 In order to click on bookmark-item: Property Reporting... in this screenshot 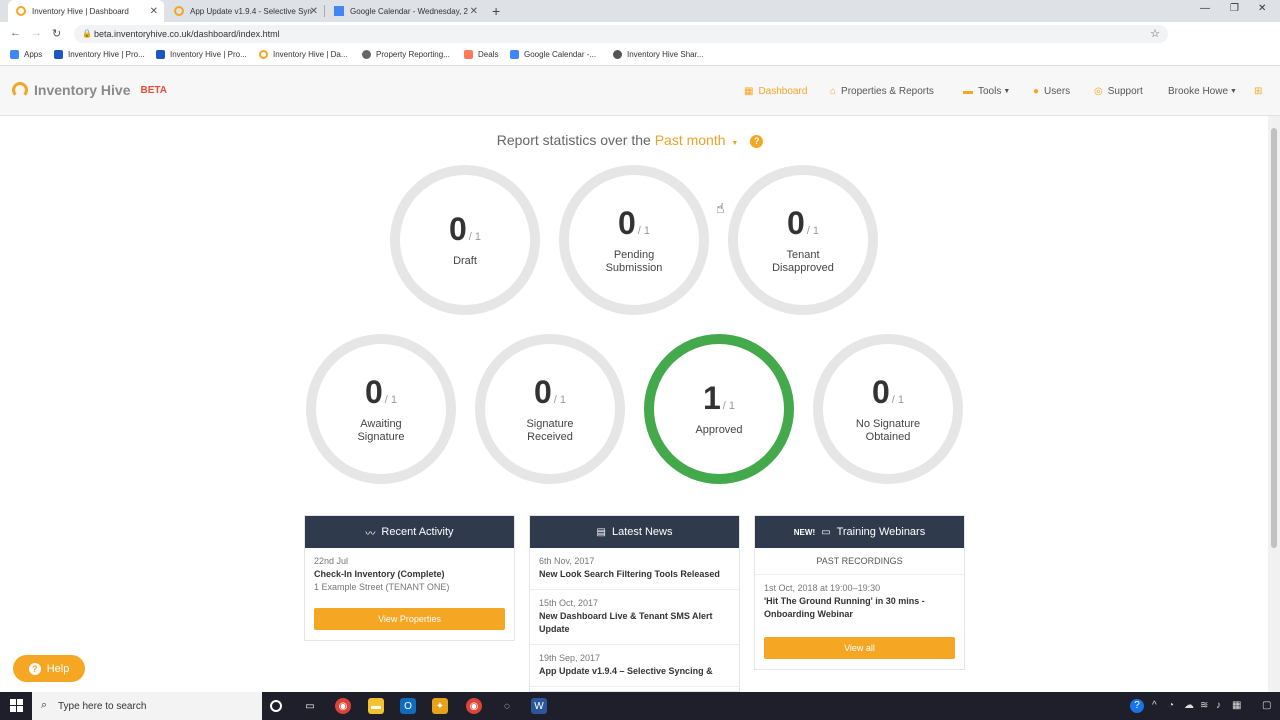, I will do `click(406, 54)`.